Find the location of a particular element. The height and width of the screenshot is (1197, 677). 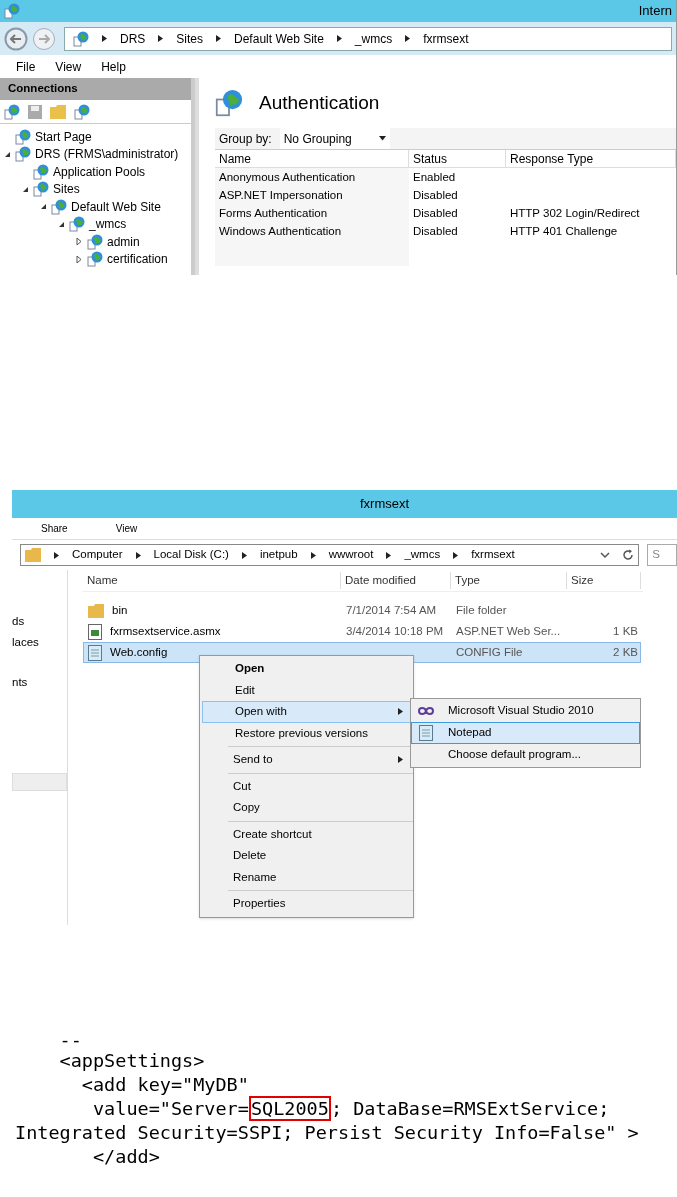

group-by-dropdown: No Grouping is located at coordinates (334, 138).